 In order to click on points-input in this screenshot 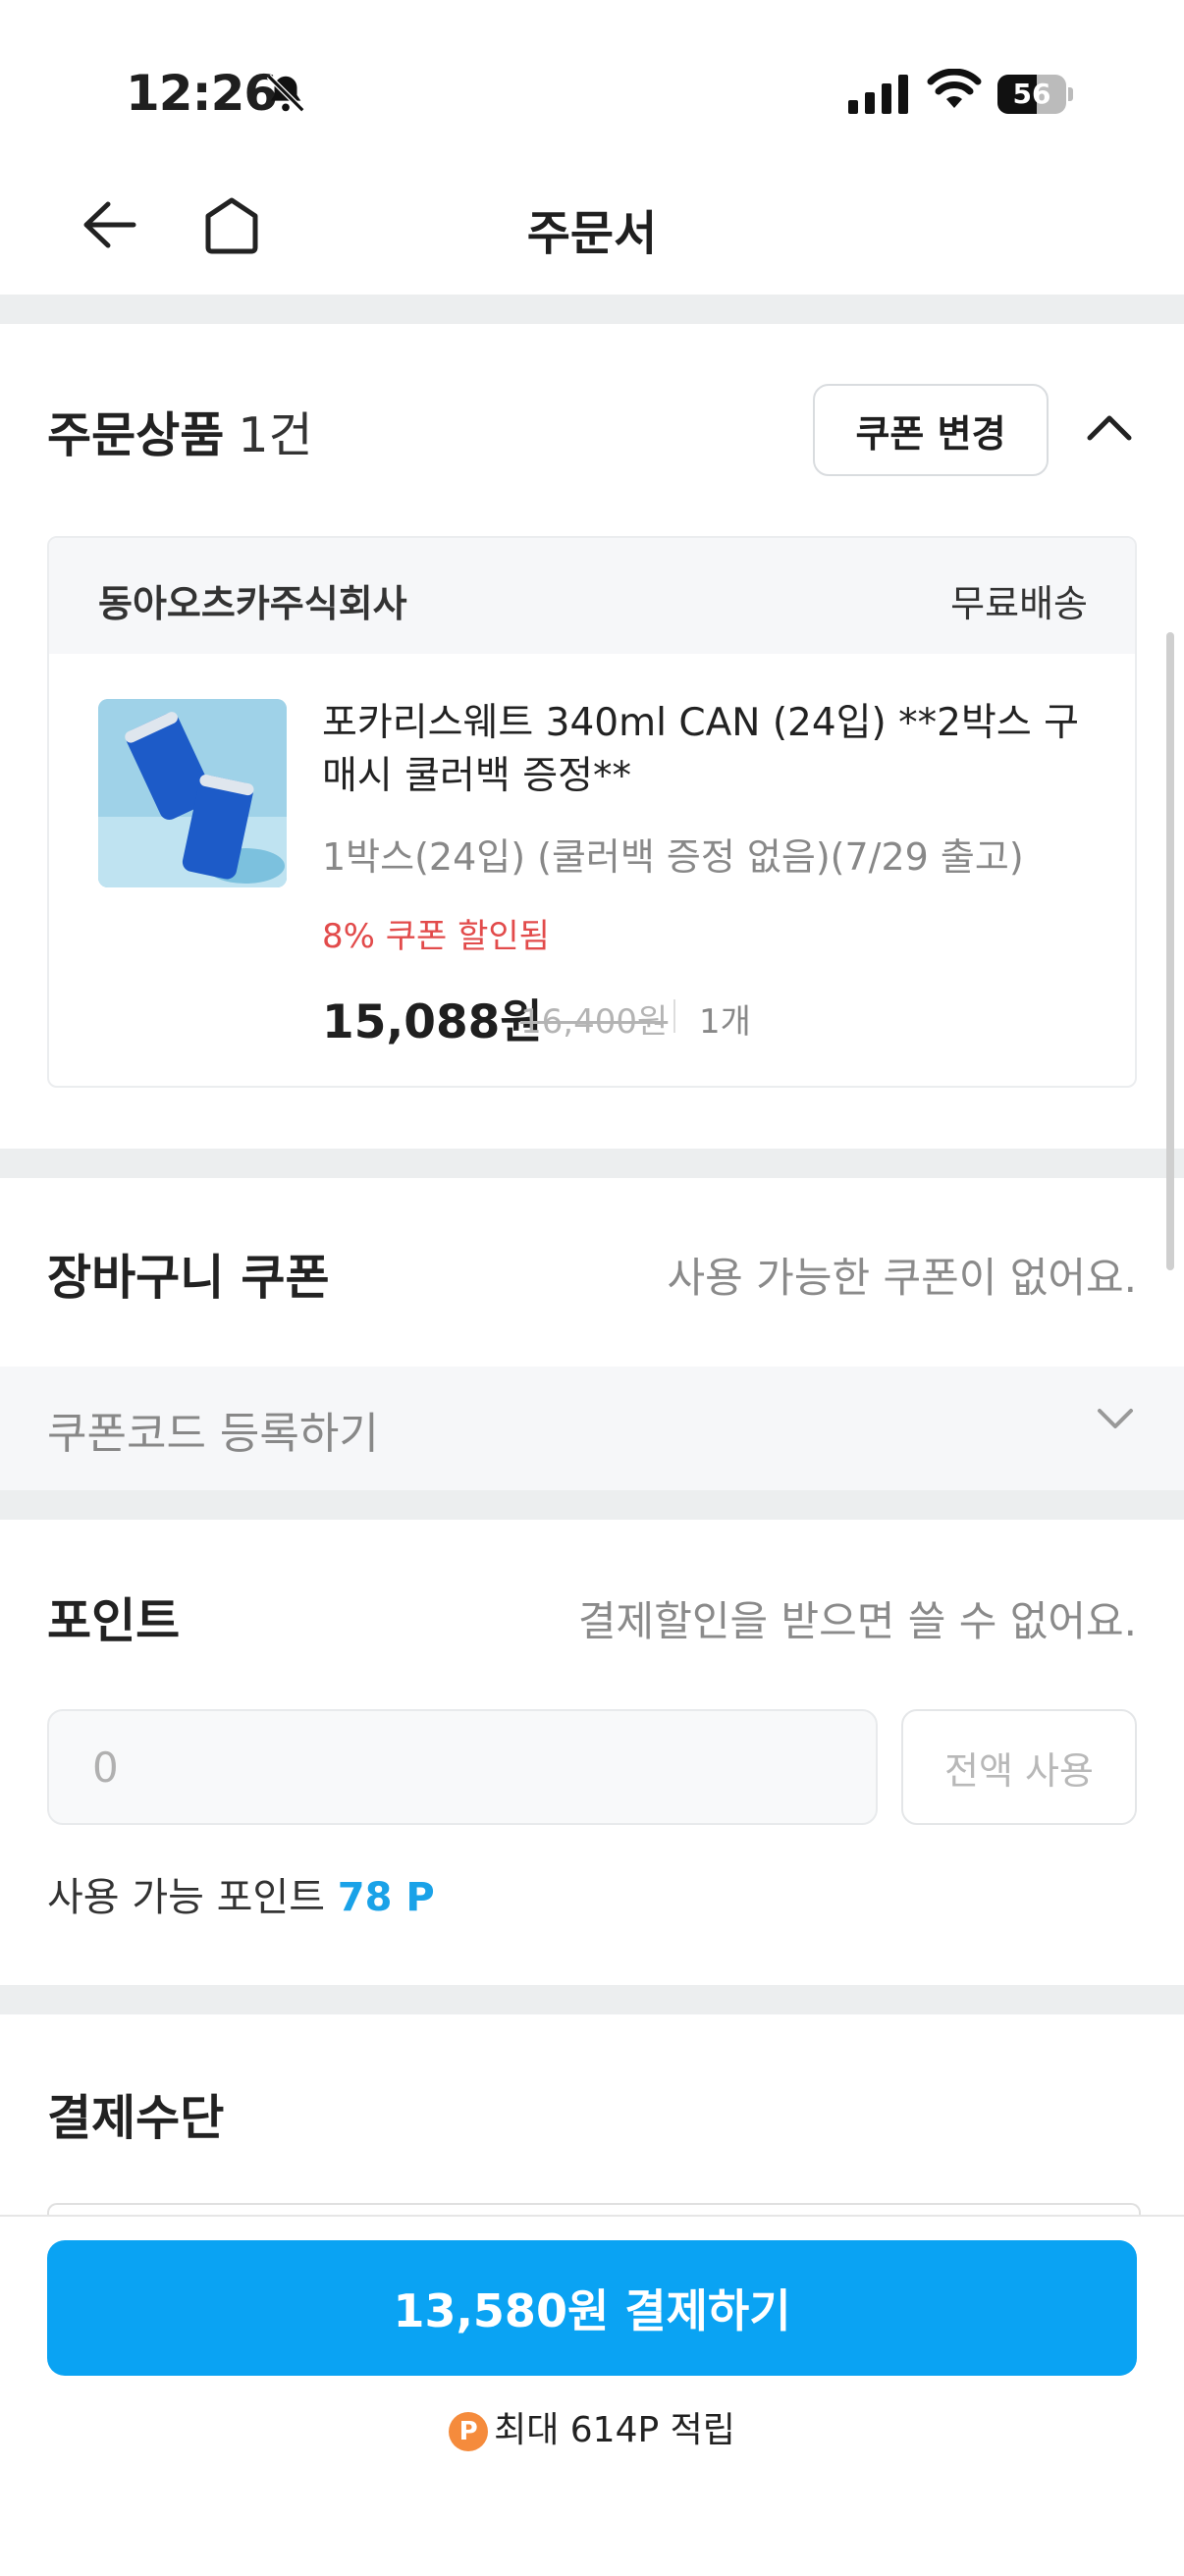, I will do `click(462, 1767)`.